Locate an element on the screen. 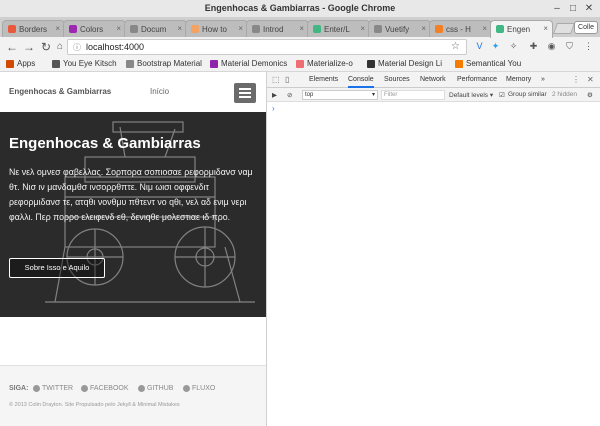 This screenshot has height=426, width=600. tab-how-to: How to × is located at coordinates (216, 28).